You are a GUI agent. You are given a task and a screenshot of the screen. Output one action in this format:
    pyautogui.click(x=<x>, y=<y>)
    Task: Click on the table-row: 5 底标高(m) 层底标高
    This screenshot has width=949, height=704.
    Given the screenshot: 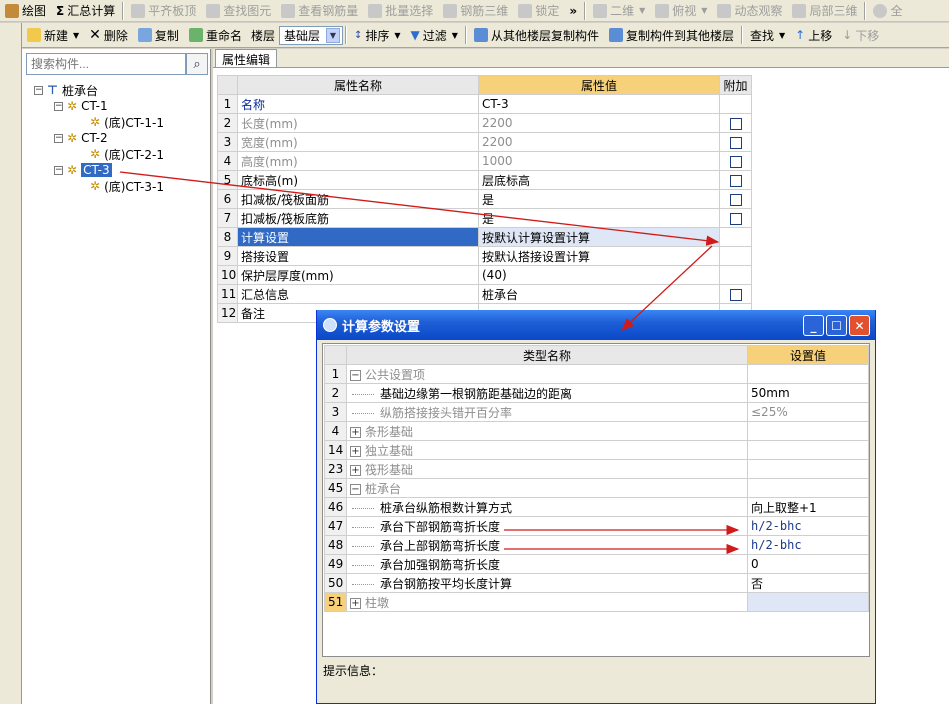 What is the action you would take?
    pyautogui.click(x=484, y=180)
    